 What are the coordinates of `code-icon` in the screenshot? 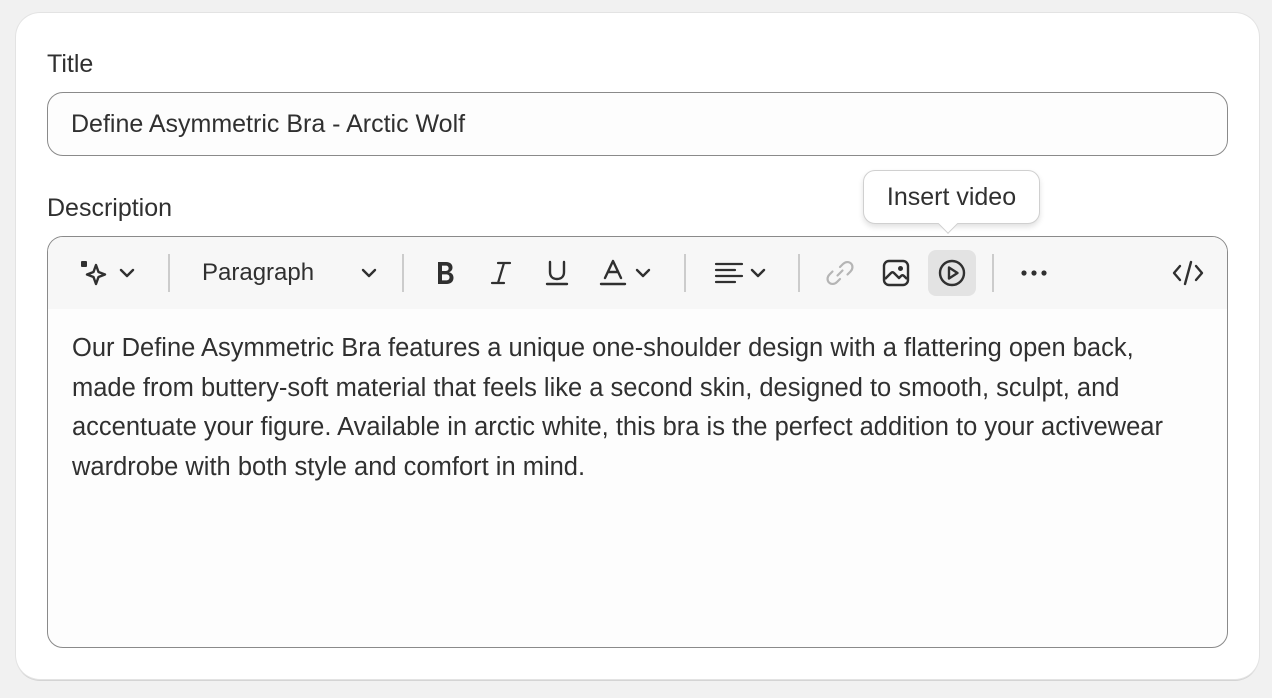 It's located at (1188, 273).